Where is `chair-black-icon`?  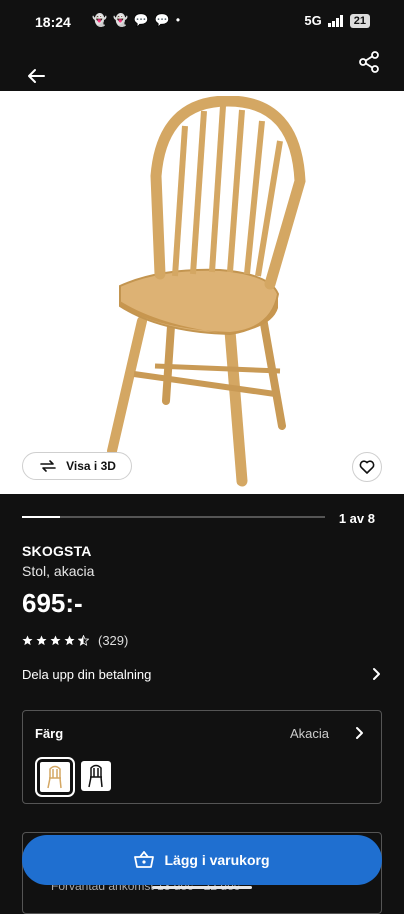 chair-black-icon is located at coordinates (95, 776).